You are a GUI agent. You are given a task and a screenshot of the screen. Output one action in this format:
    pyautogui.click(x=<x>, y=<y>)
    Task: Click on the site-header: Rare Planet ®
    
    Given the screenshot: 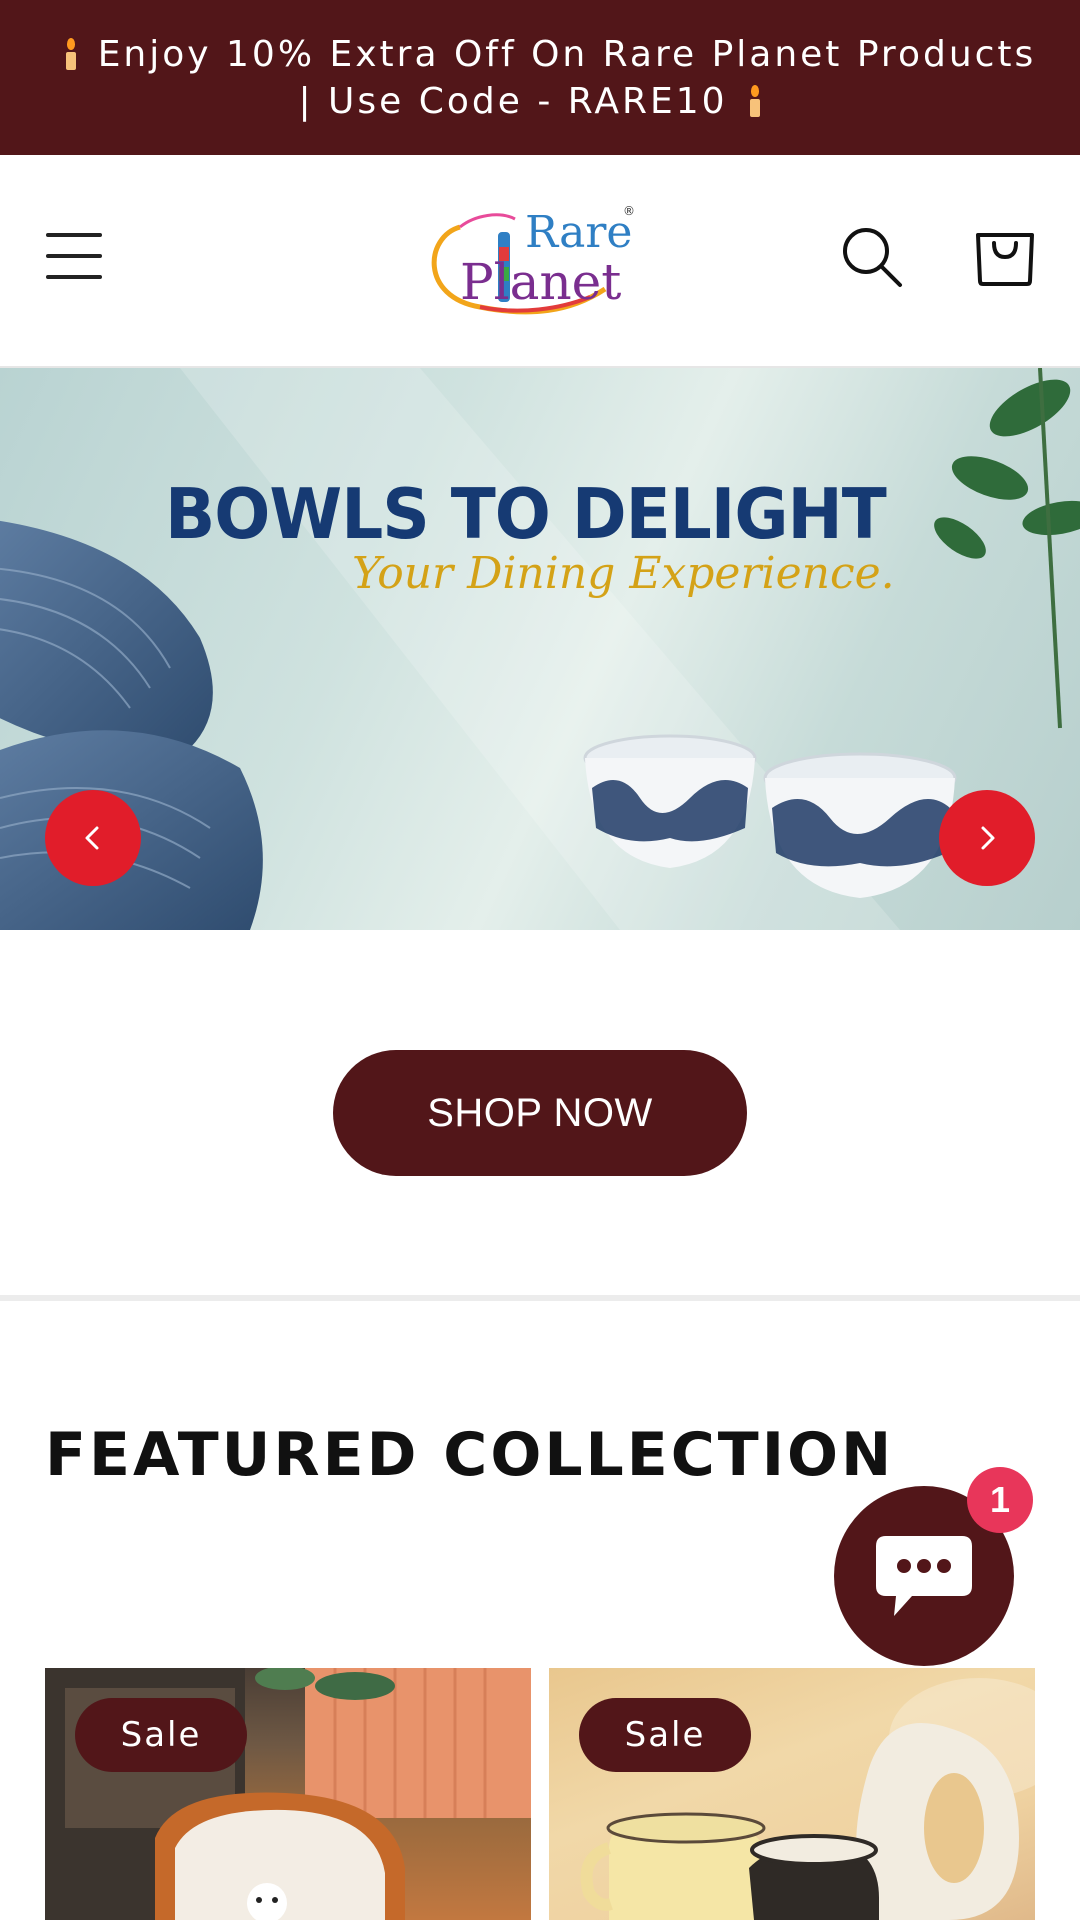 What is the action you would take?
    pyautogui.click(x=540, y=262)
    